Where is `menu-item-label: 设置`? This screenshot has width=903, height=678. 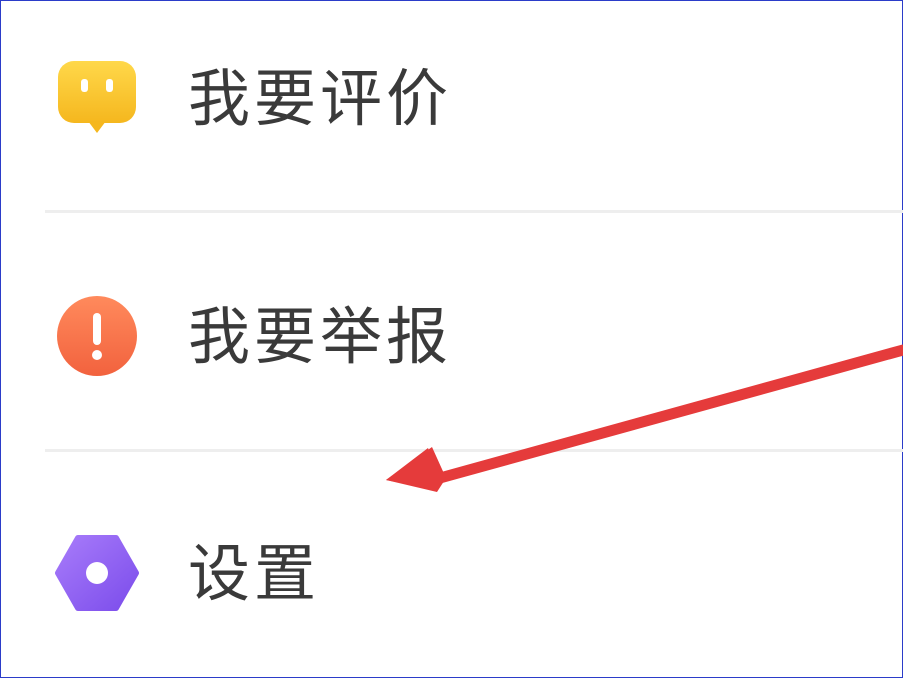 menu-item-label: 设置 is located at coordinates (254, 573).